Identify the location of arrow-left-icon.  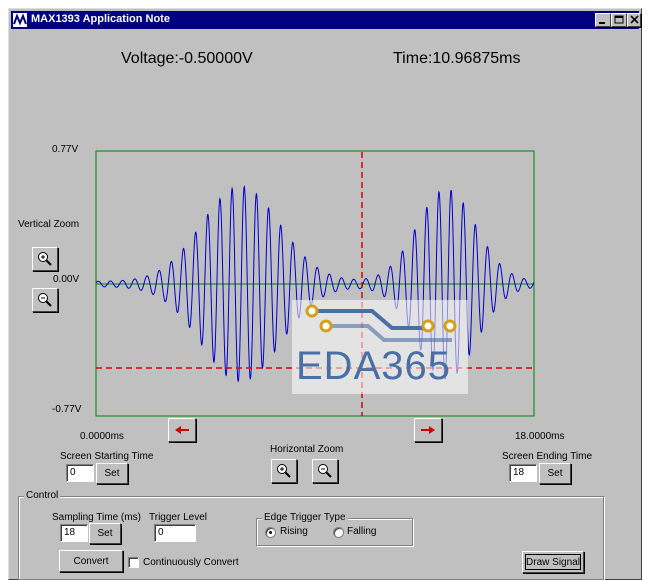
(182, 430).